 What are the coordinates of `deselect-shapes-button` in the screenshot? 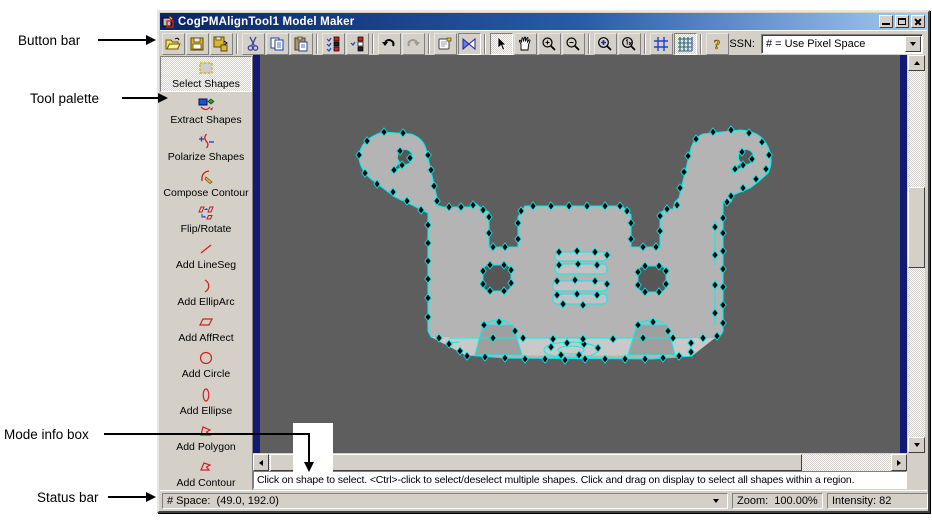 It's located at (357, 43).